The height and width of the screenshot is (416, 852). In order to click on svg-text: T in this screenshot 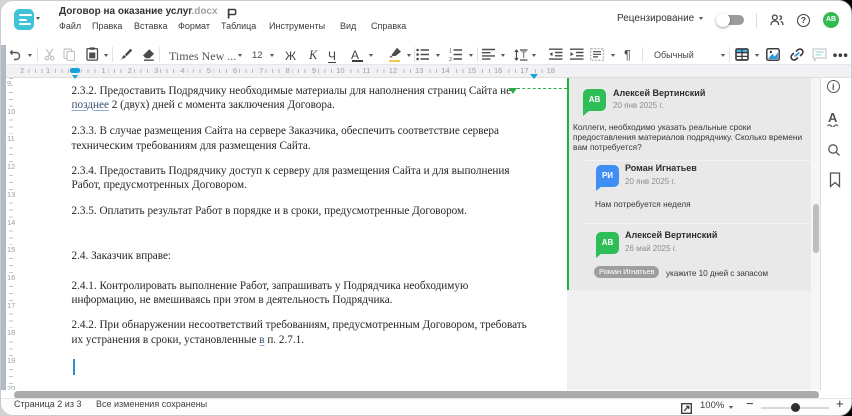, I will do `click(524, 55)`.